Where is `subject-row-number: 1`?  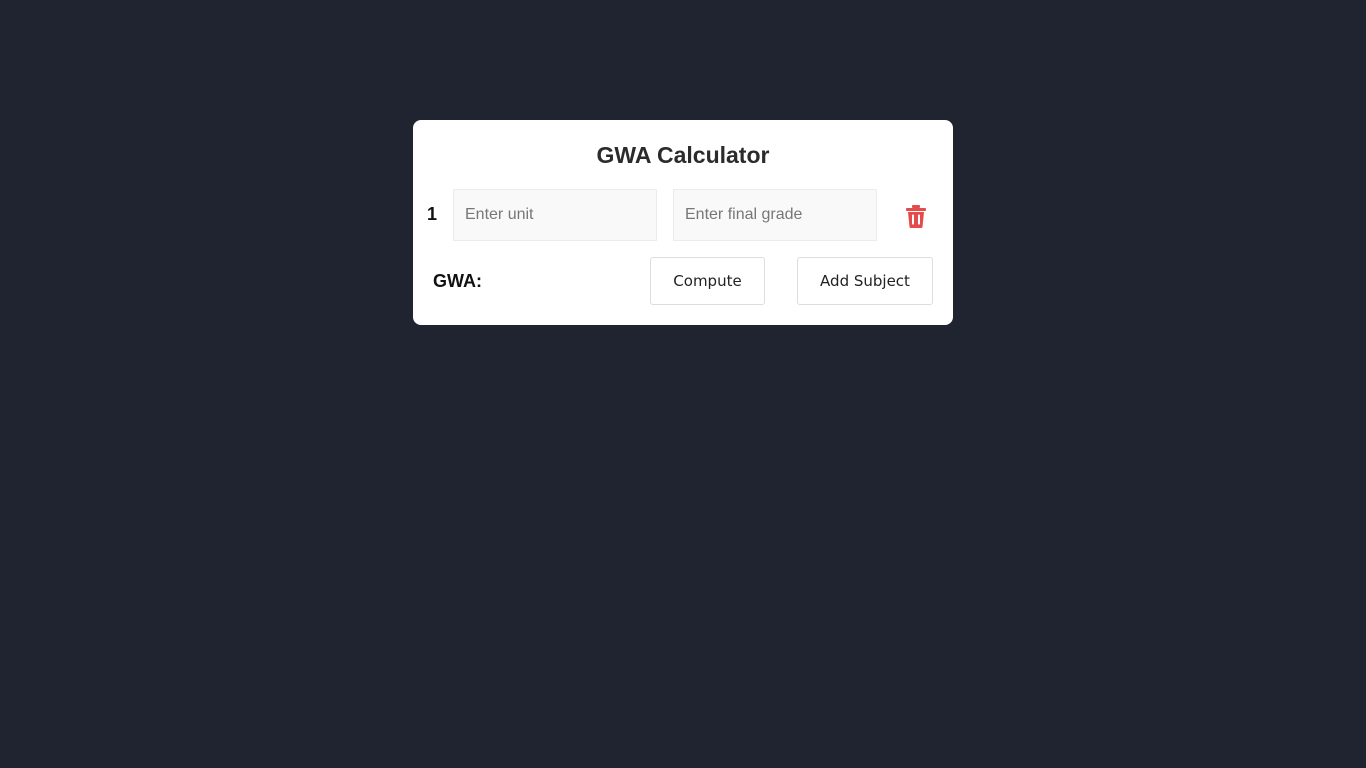
subject-row-number: 1 is located at coordinates (432, 214).